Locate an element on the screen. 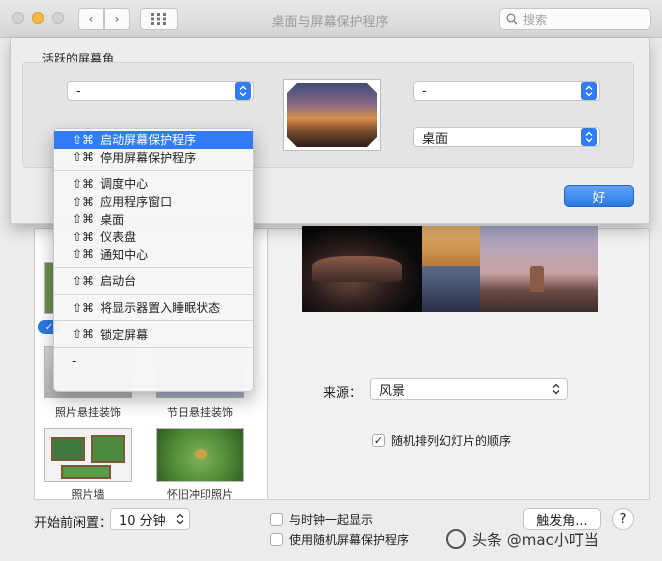 Image resolution: width=662 pixels, height=561 pixels. title-bar: ‹ › 桌面与屏幕保护程序 搜索 is located at coordinates (331, 19).